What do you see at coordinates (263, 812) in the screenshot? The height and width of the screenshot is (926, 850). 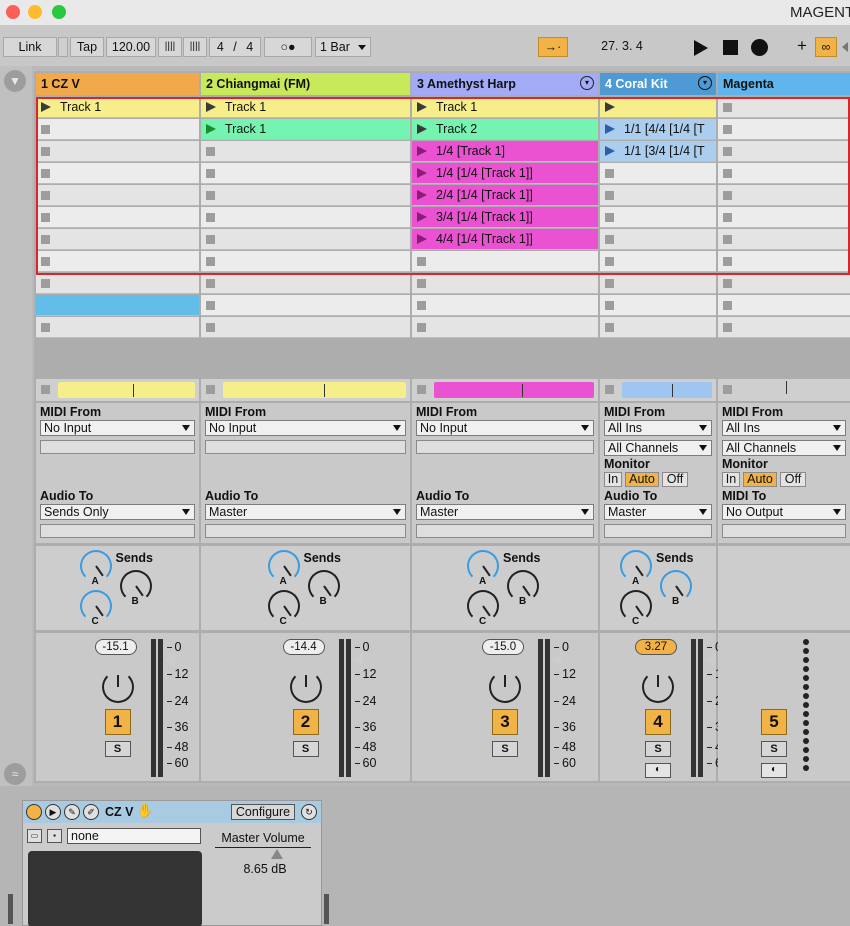 I see `configure-button: Configure` at bounding box center [263, 812].